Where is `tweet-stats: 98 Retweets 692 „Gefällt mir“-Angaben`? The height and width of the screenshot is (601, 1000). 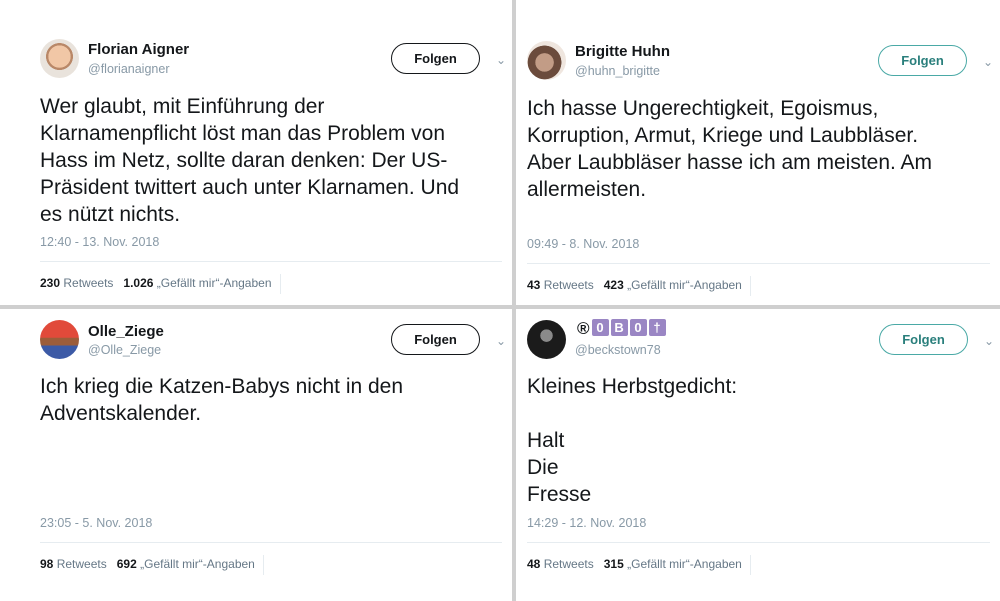
tweet-stats: 98 Retweets 692 „Gefällt mir“-Angaben is located at coordinates (152, 565).